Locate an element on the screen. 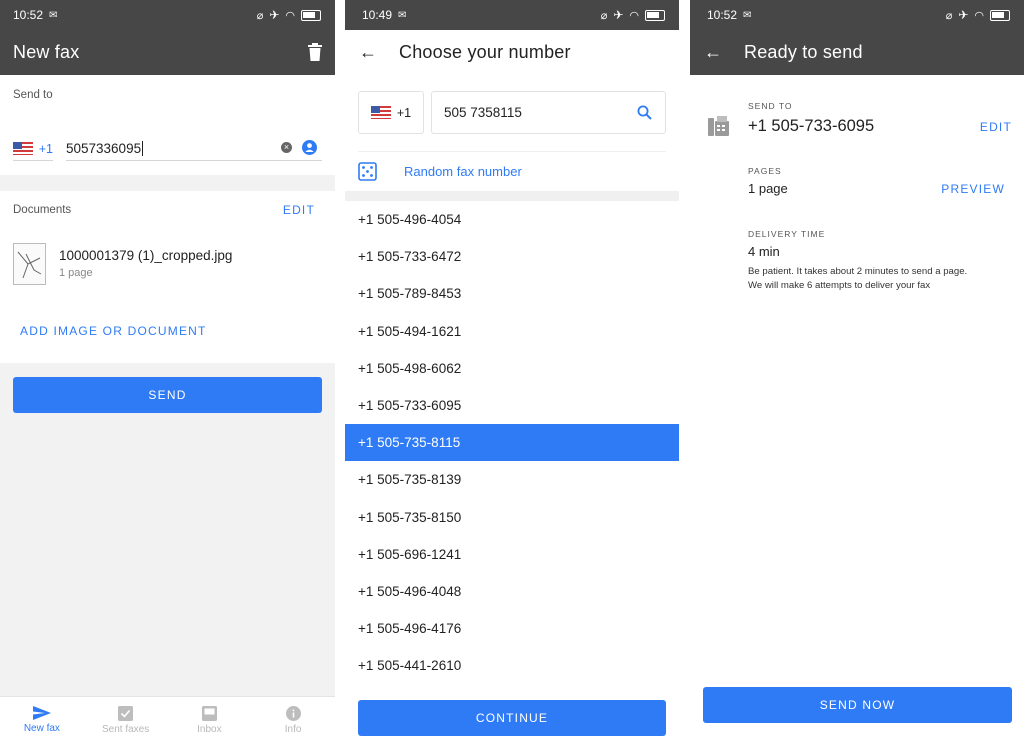 This screenshot has height=743, width=1024. nav-inbox-label: Inbox is located at coordinates (209, 729).